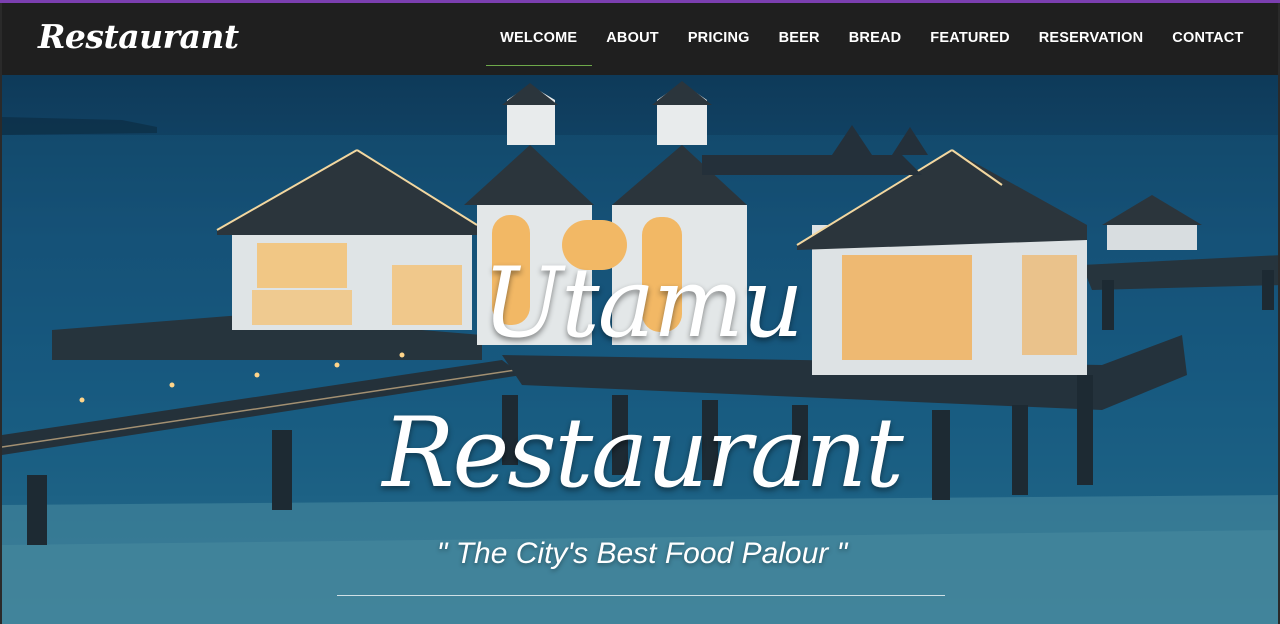 This screenshot has height=624, width=1280. What do you see at coordinates (643, 303) in the screenshot?
I see `hero-title-line1: Utamu` at bounding box center [643, 303].